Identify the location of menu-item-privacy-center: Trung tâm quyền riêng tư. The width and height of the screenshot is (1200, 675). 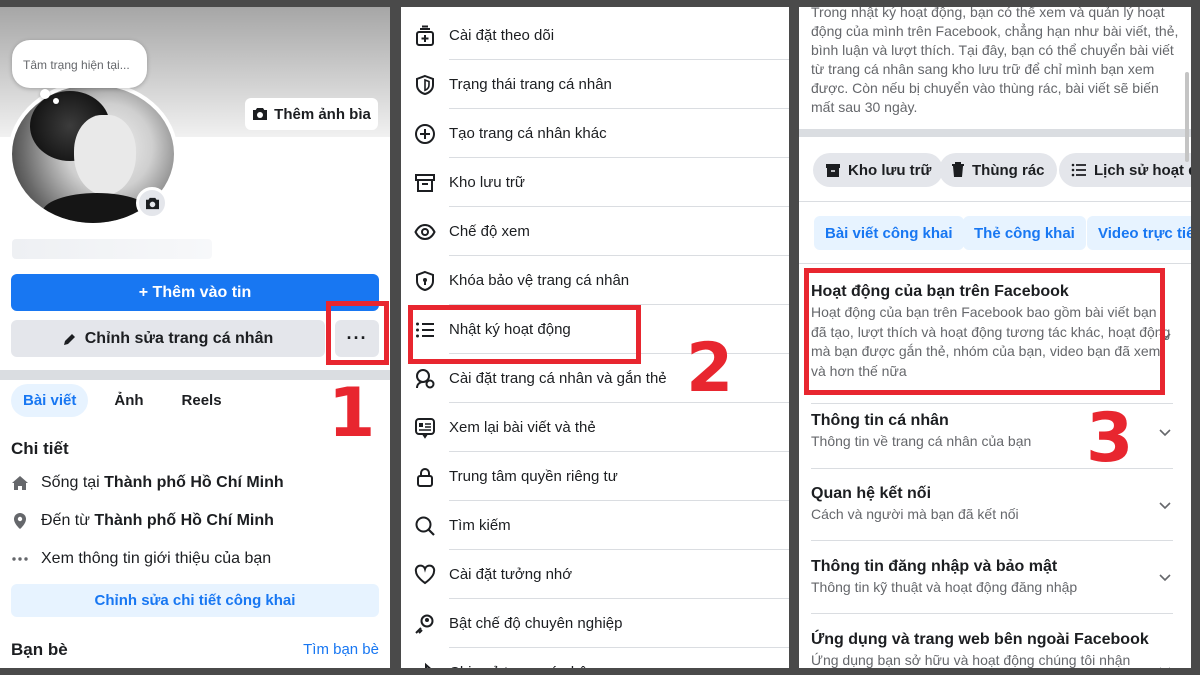
(595, 476).